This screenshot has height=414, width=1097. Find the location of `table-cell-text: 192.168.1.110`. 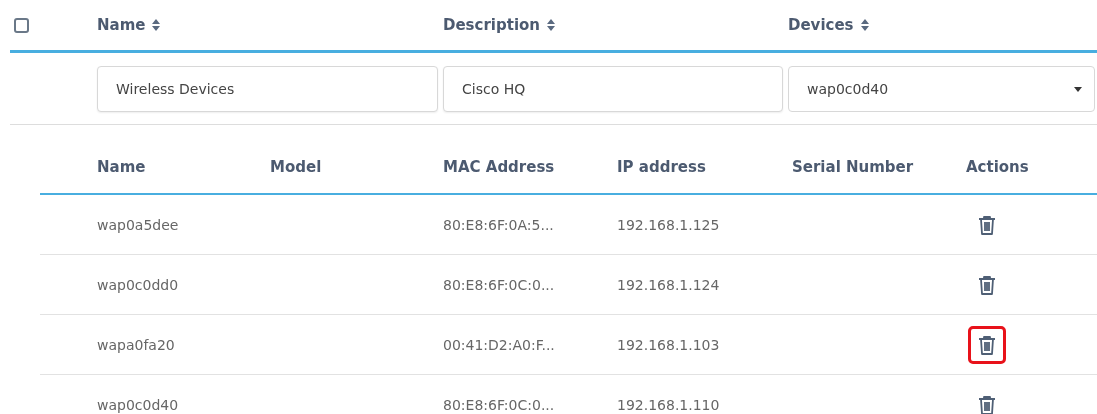

table-cell-text: 192.168.1.110 is located at coordinates (669, 404).